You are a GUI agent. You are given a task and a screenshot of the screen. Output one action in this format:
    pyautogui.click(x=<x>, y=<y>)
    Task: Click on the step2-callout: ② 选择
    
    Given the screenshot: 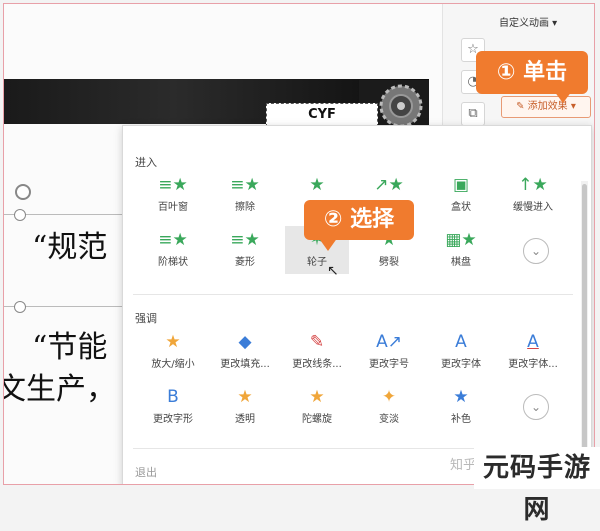 What is the action you would take?
    pyautogui.click(x=359, y=225)
    